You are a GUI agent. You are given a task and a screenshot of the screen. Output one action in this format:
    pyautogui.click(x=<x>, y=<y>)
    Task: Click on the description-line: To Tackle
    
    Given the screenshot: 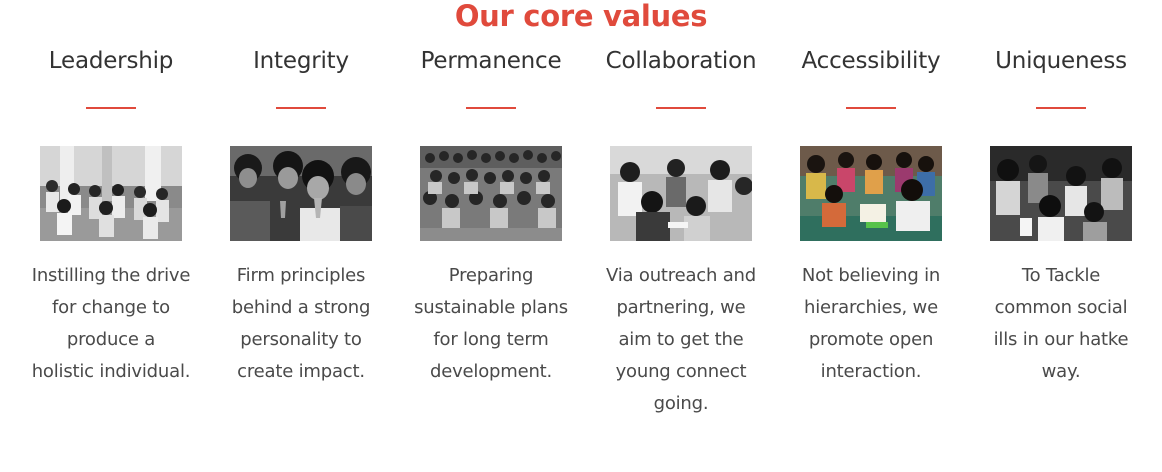 What is the action you would take?
    pyautogui.click(x=1061, y=275)
    